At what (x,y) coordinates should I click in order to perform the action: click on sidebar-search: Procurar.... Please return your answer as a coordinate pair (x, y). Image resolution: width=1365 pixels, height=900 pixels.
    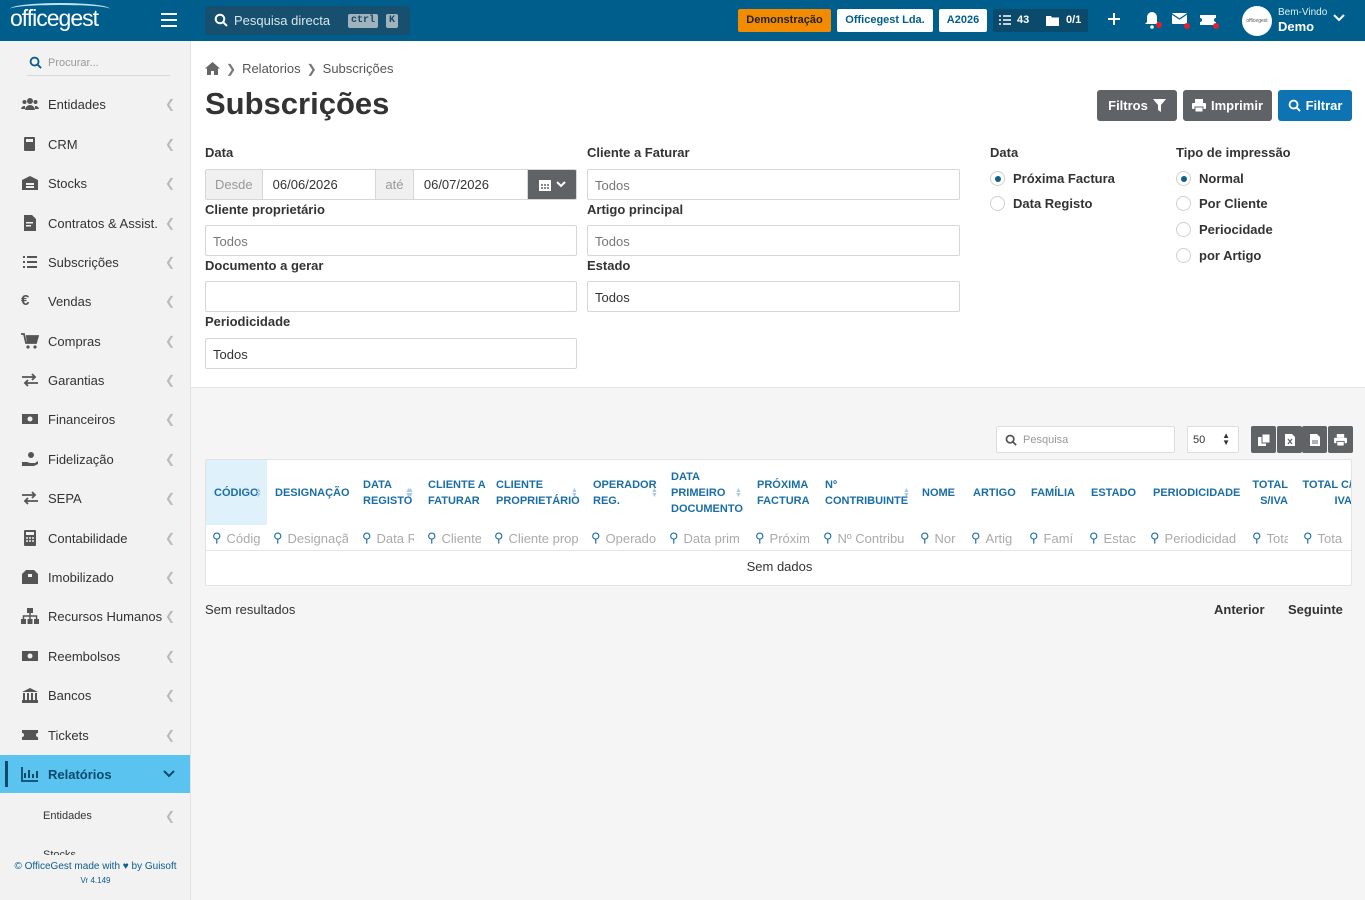
    Looking at the image, I should click on (98, 63).